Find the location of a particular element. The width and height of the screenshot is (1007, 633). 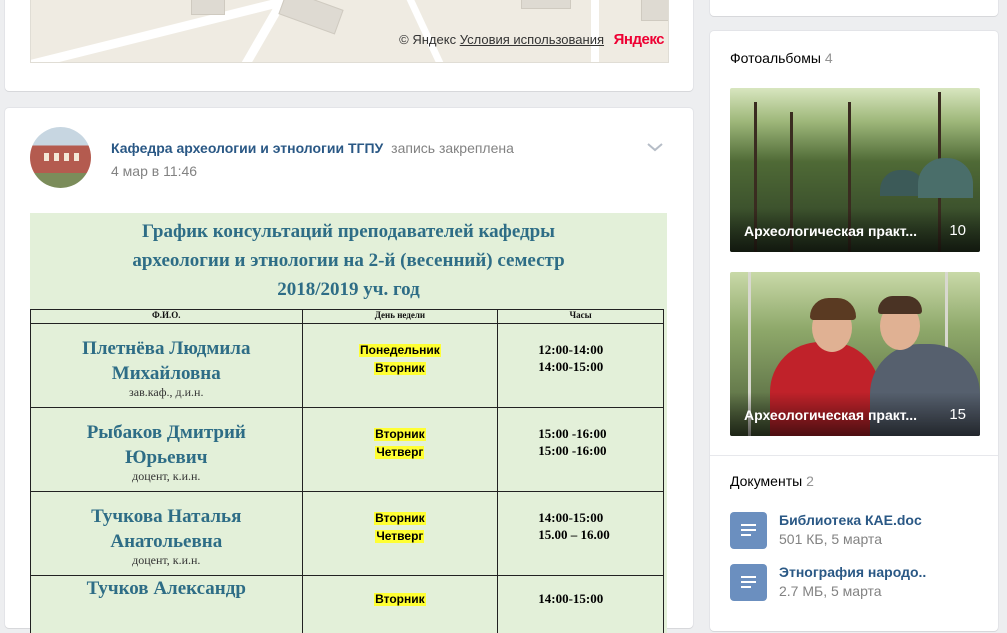

map-card: © Яндекс Условия использования Яндекс is located at coordinates (349, 45).